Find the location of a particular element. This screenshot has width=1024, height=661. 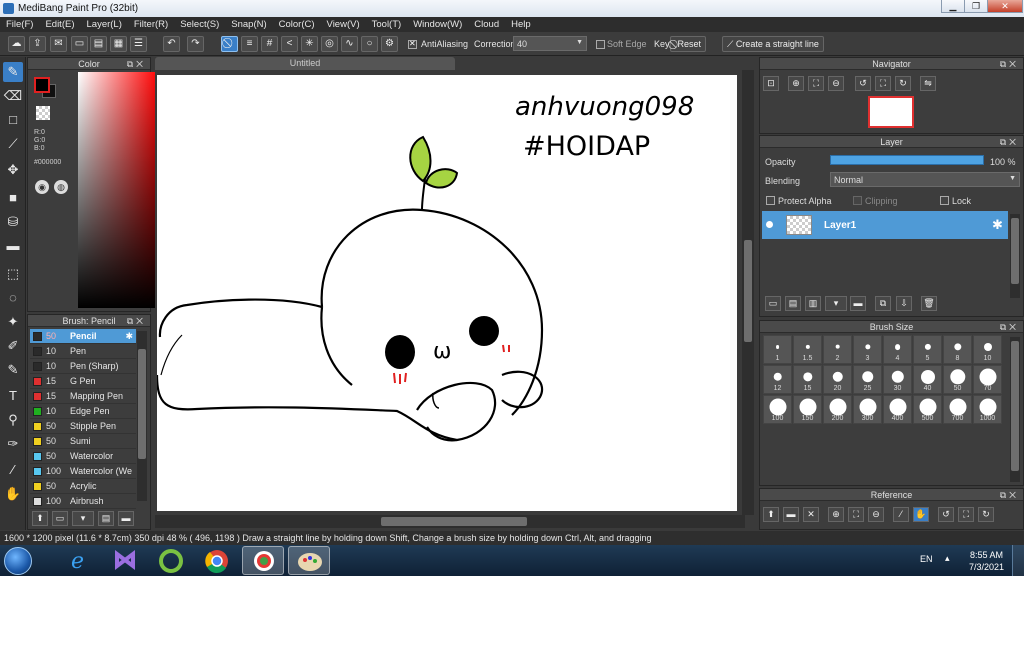

list-icon: ☰ is located at coordinates (138, 44).